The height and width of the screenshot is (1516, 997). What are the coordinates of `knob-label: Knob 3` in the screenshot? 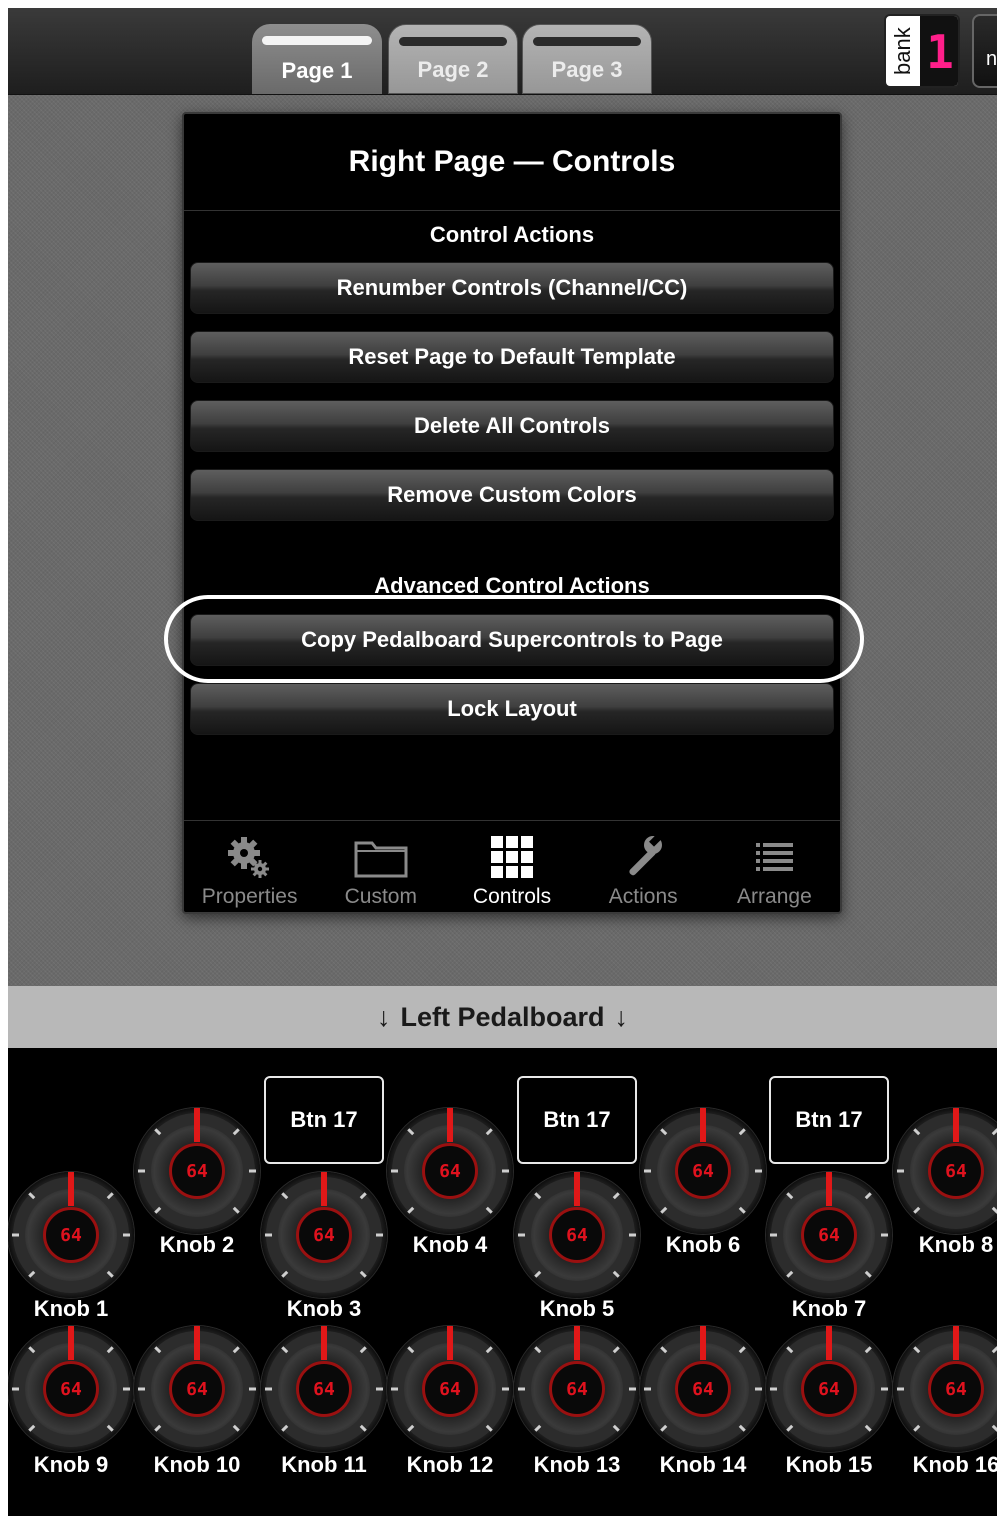 It's located at (324, 1308).